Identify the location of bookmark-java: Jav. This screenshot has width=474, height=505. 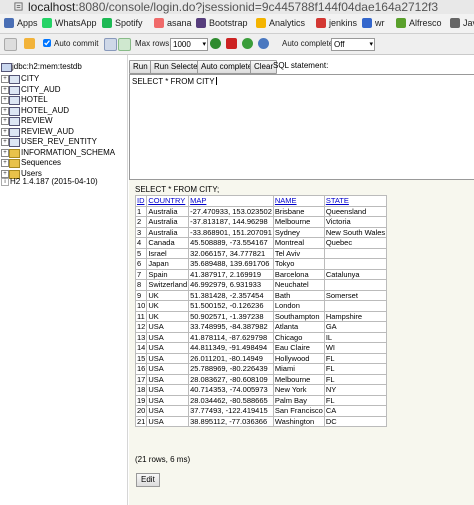
(462, 23).